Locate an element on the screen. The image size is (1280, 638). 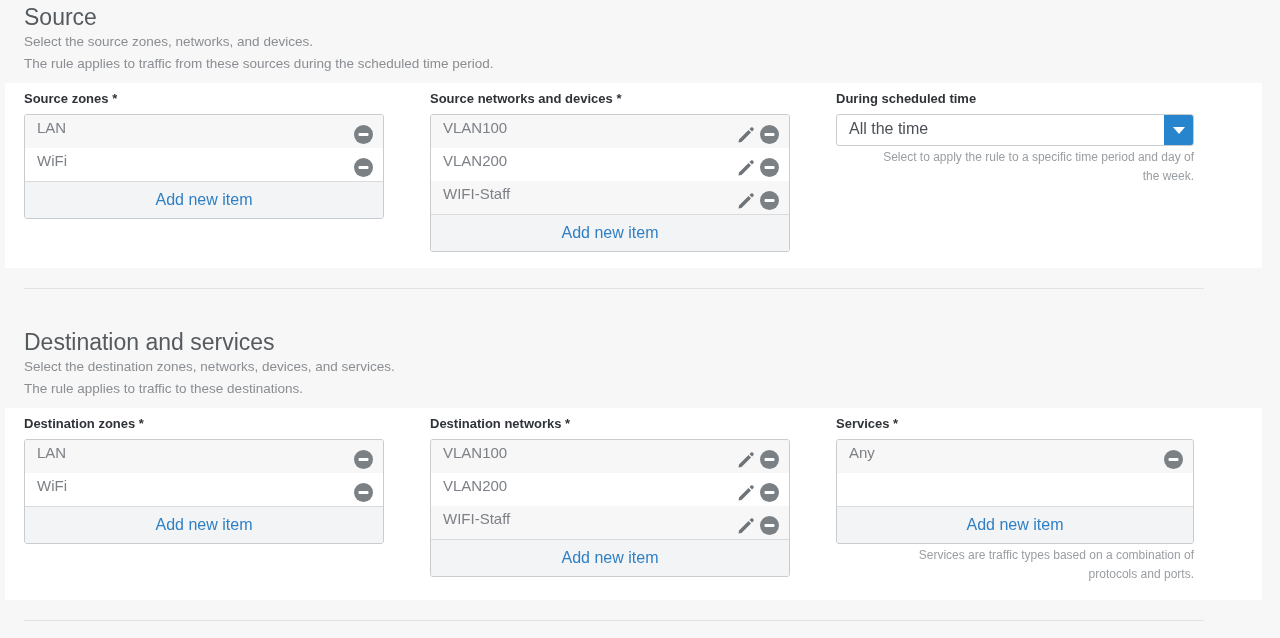
section-description: Select the source zones, networks, and devices. is located at coordinates (169, 42).